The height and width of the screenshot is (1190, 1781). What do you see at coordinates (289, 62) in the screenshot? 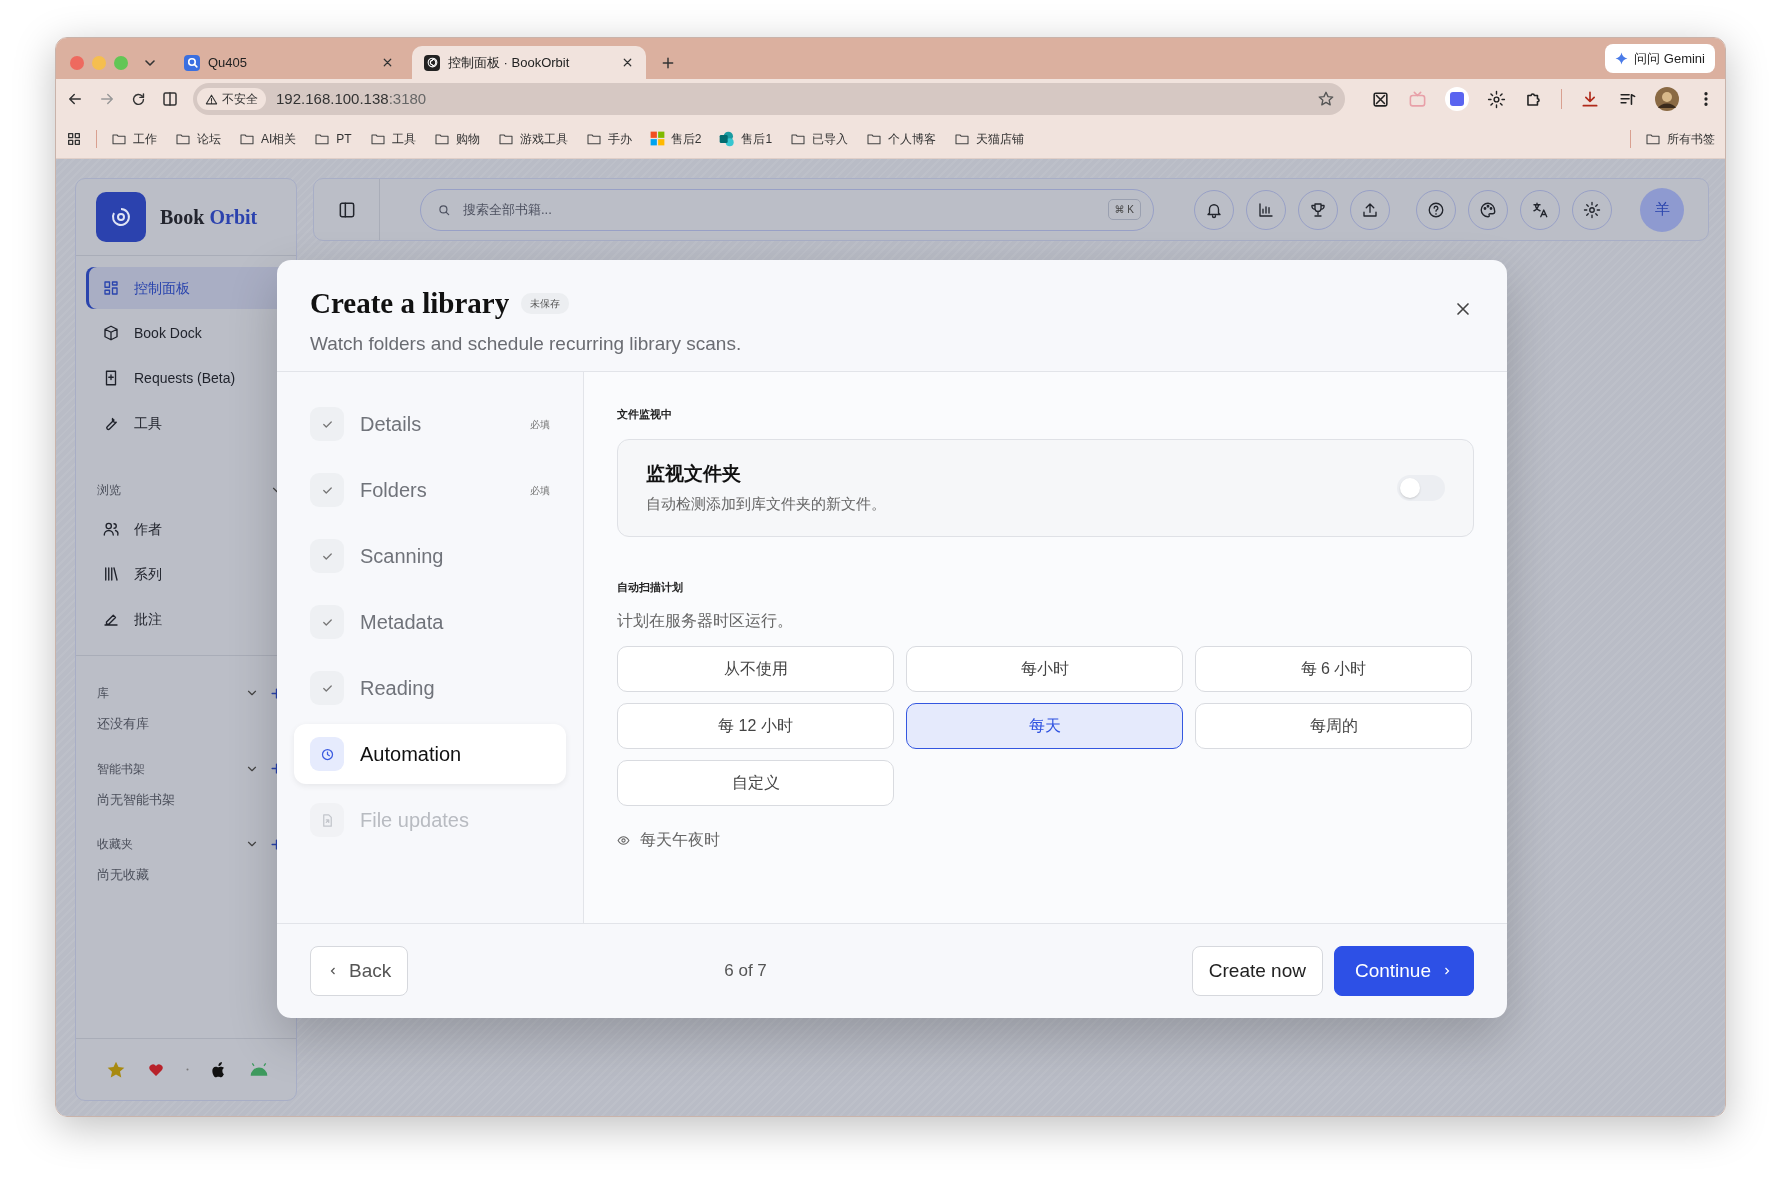
I see `browser-tab: Qu405` at bounding box center [289, 62].